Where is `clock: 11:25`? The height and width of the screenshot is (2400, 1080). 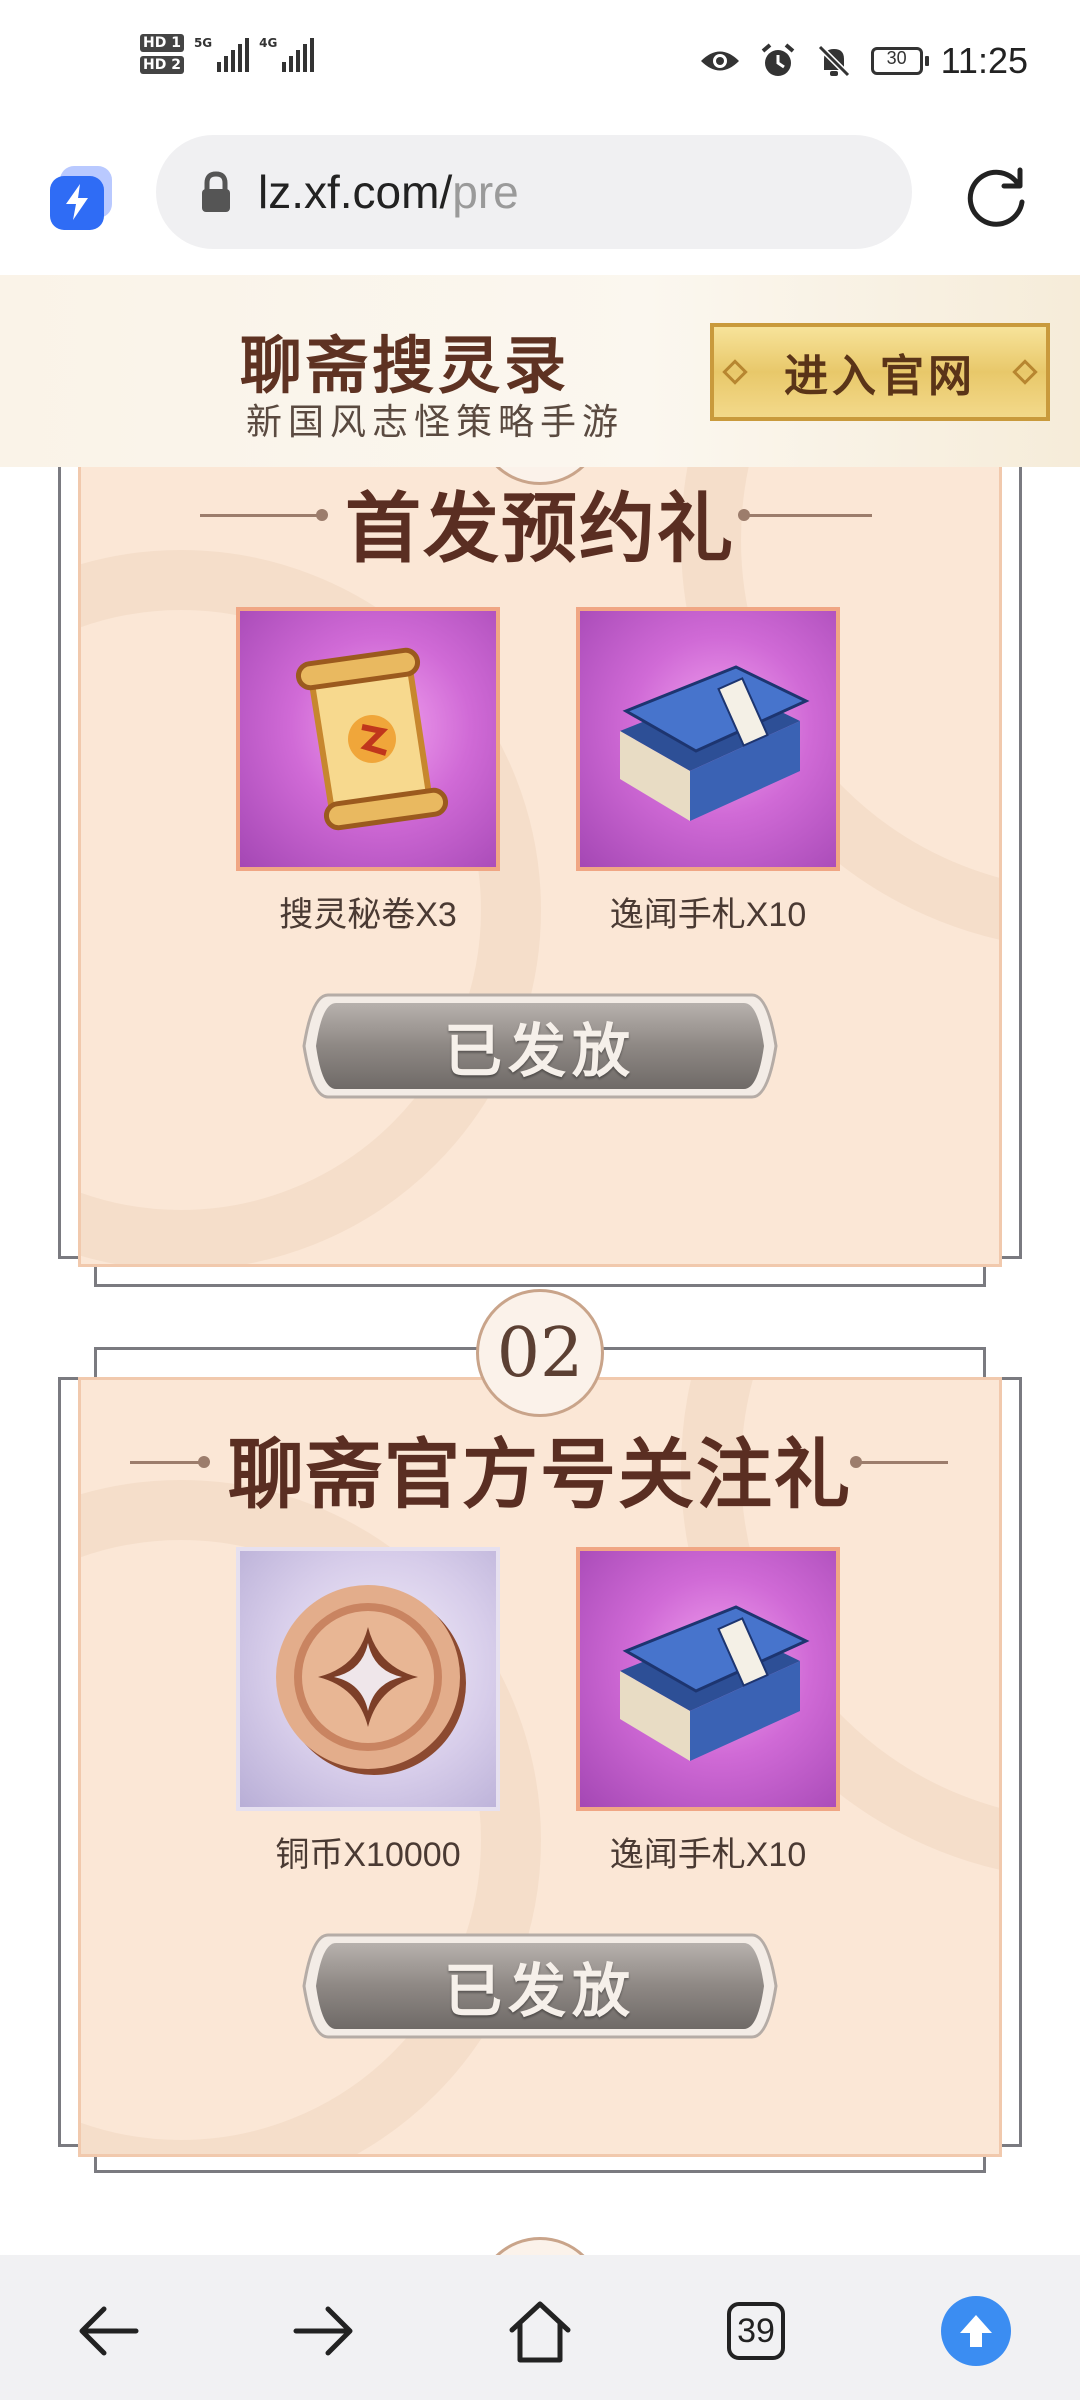
clock: 11:25 is located at coordinates (984, 60).